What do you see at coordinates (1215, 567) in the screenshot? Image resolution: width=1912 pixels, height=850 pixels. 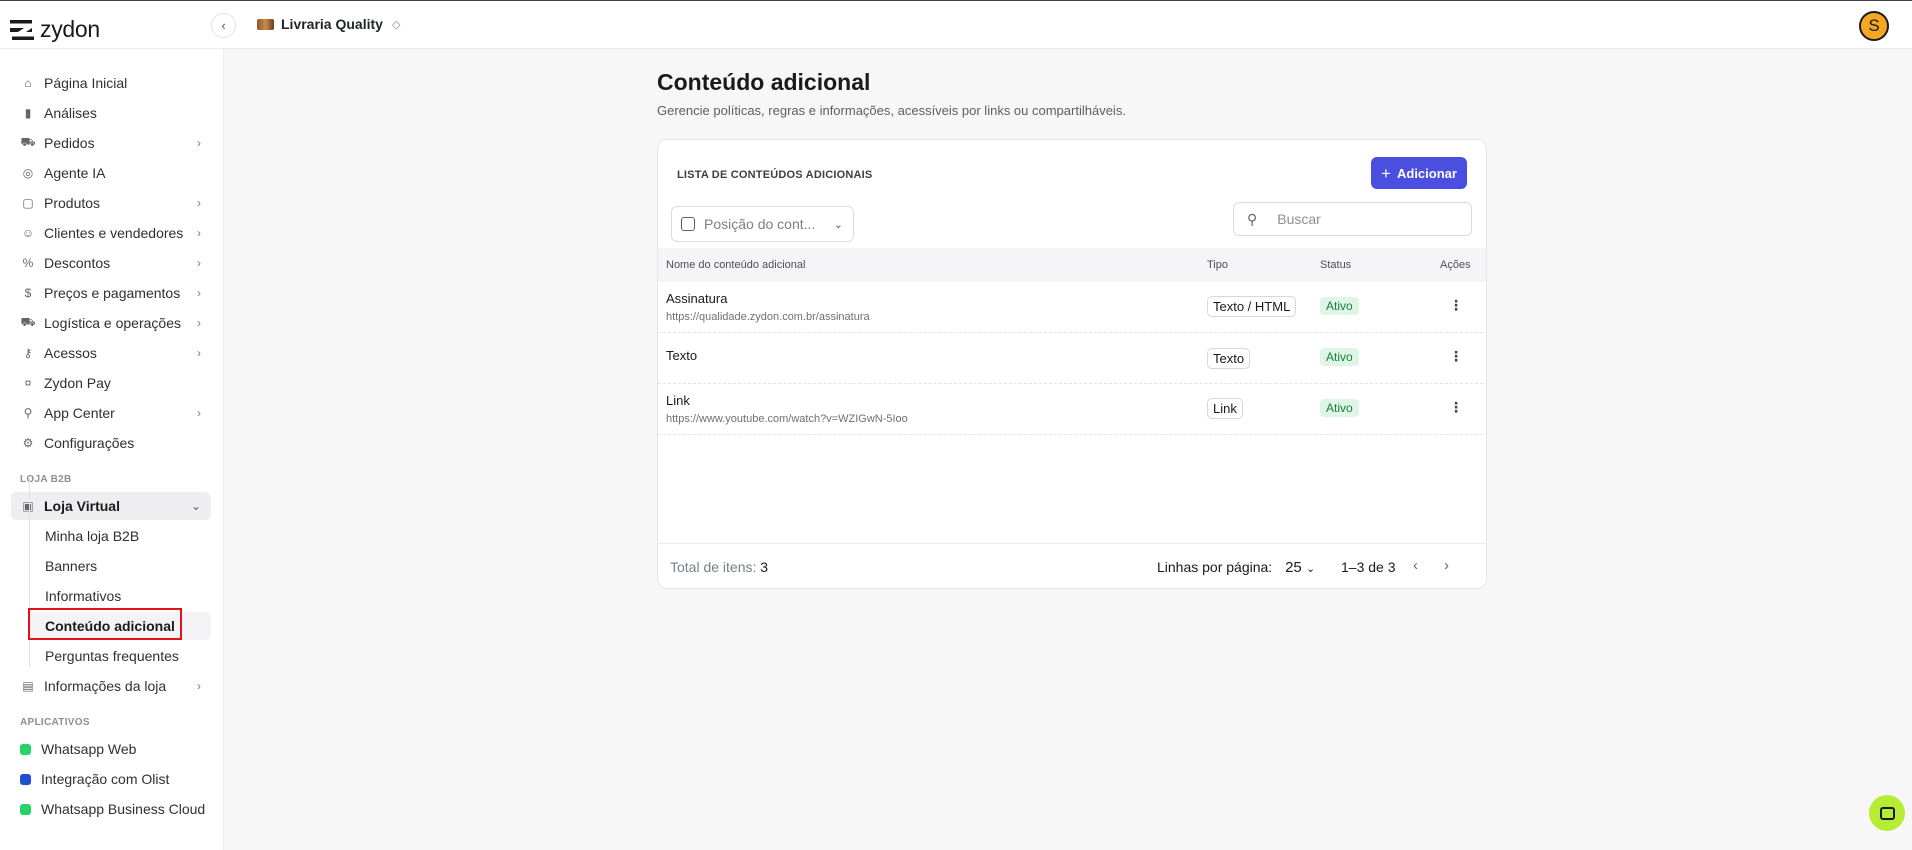 I see `rows-per-page-label: Linhas por página:` at bounding box center [1215, 567].